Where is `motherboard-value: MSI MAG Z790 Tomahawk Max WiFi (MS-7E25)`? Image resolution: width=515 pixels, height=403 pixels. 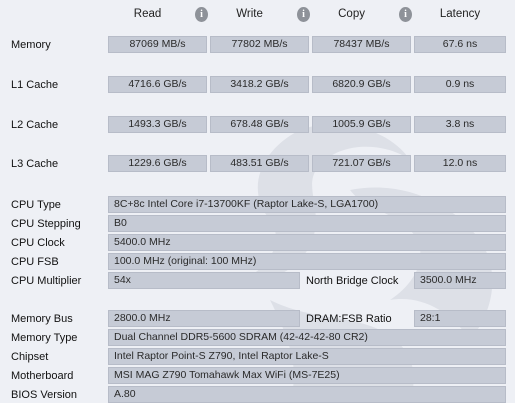 motherboard-value: MSI MAG Z790 Tomahawk Max WiFi (MS-7E25) is located at coordinates (307, 375).